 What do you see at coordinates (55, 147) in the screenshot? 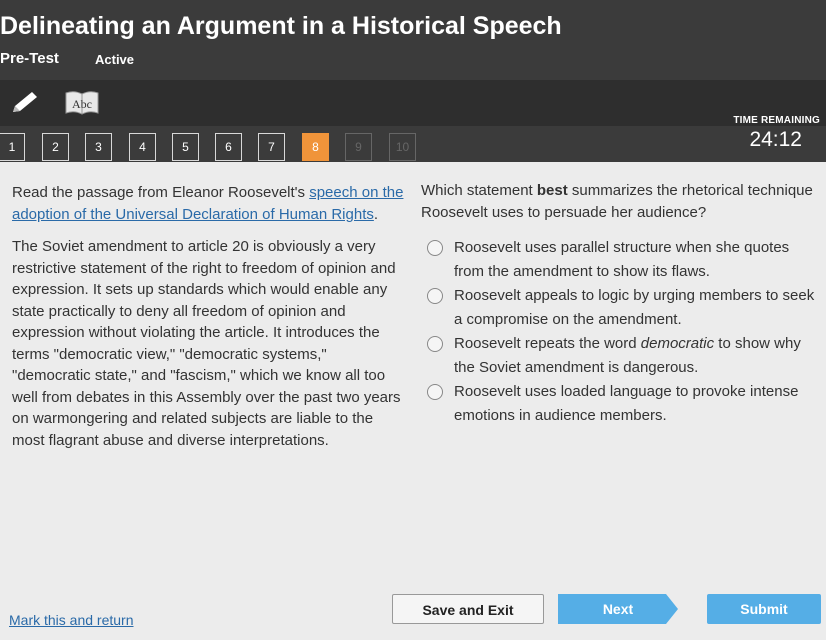
I see `question-nav-2: 2` at bounding box center [55, 147].